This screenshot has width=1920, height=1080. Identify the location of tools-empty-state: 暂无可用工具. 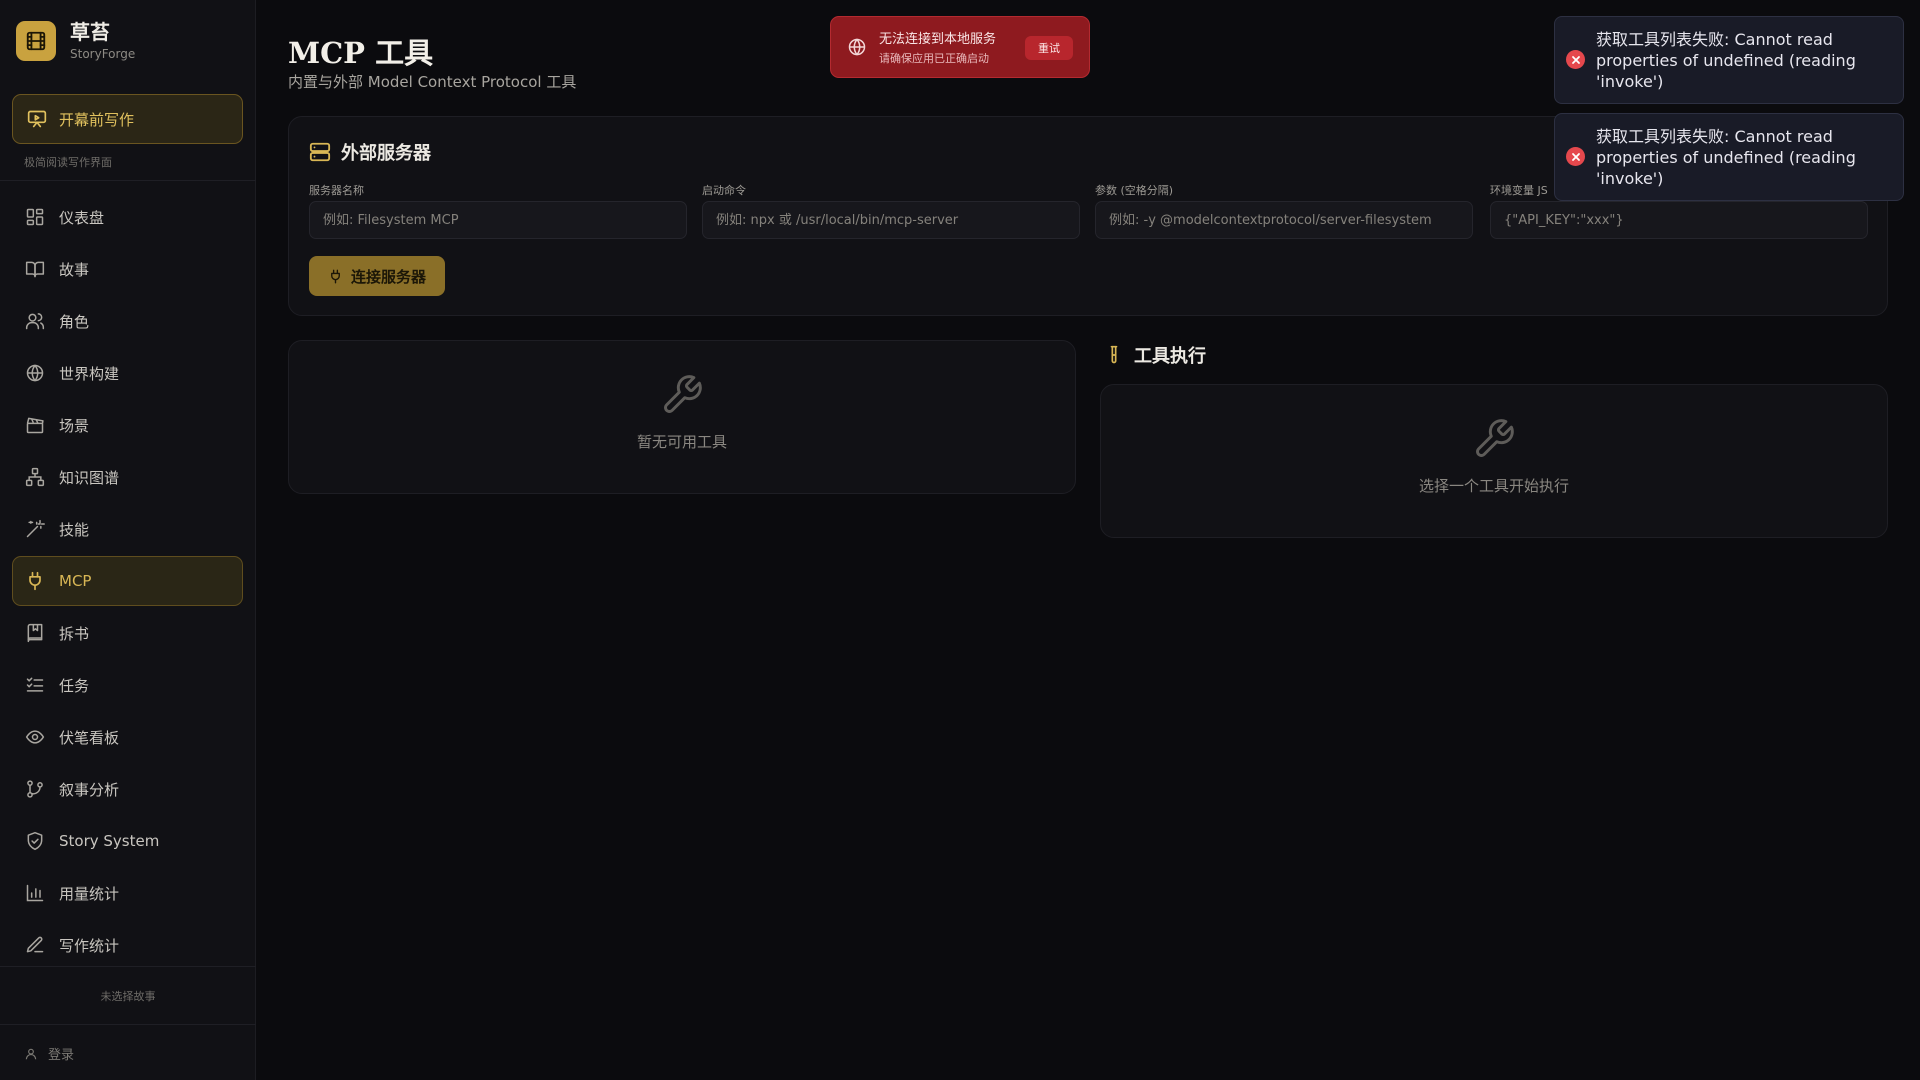
(682, 412).